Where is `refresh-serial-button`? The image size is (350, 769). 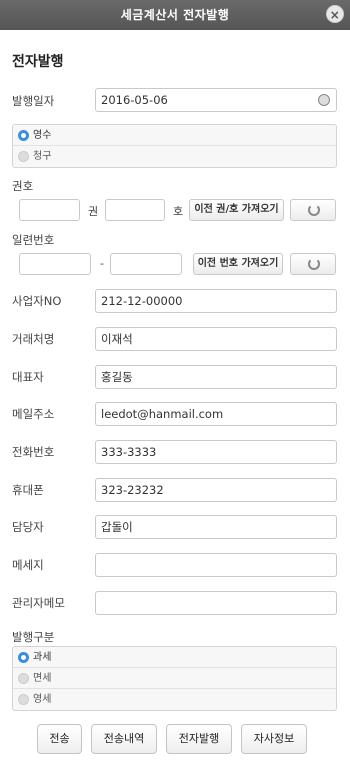
refresh-serial-button is located at coordinates (313, 264).